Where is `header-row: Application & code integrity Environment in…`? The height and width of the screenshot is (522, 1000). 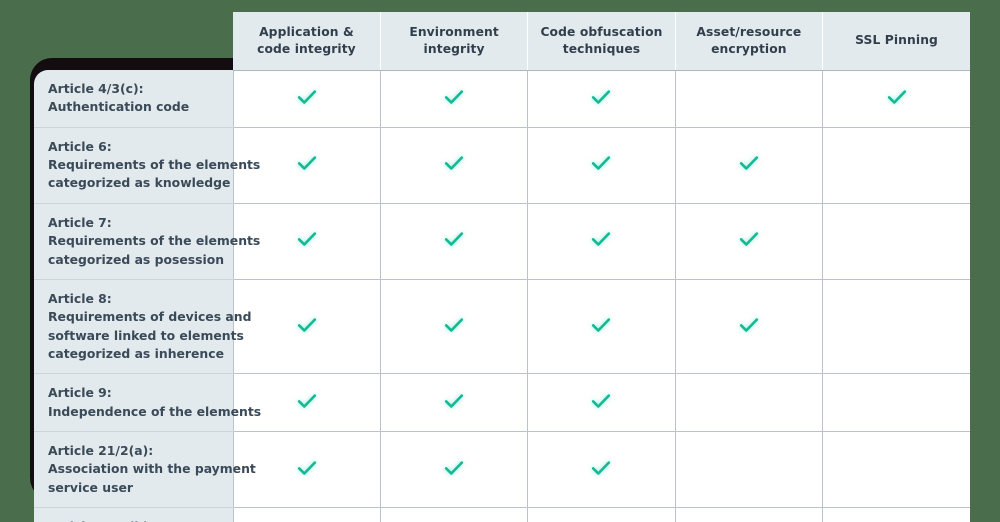
header-row: Application & code integrity Environment in… is located at coordinates (502, 41).